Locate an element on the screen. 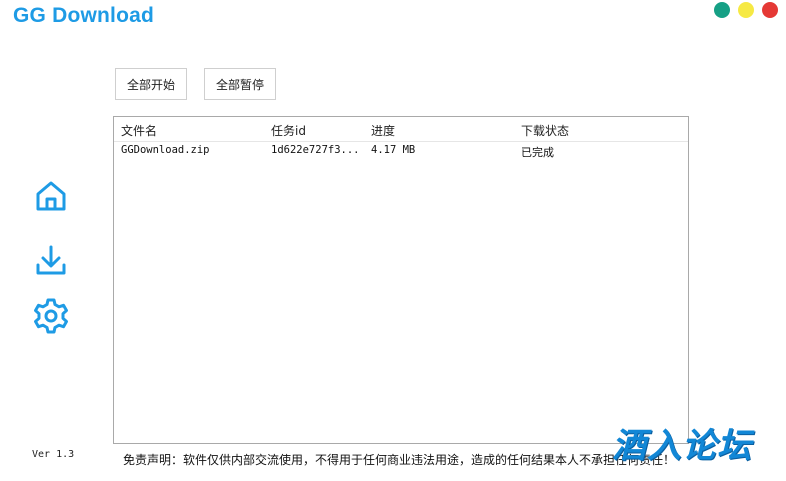  minimize-button is located at coordinates (746, 10).